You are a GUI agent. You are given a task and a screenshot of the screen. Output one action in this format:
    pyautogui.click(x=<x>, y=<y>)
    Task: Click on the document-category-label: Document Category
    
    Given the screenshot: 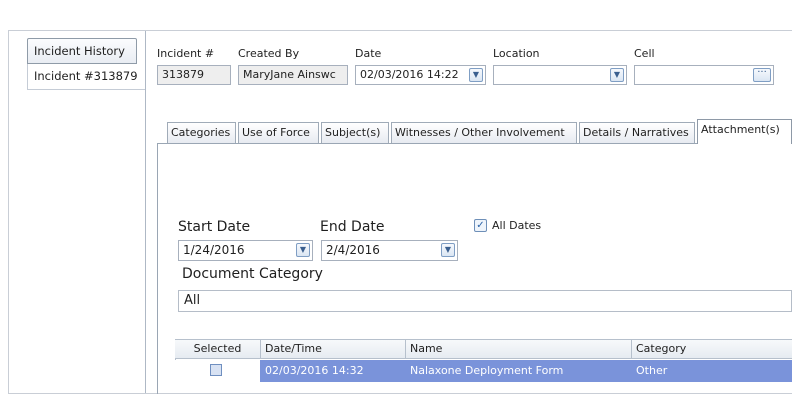 What is the action you would take?
    pyautogui.click(x=252, y=274)
    